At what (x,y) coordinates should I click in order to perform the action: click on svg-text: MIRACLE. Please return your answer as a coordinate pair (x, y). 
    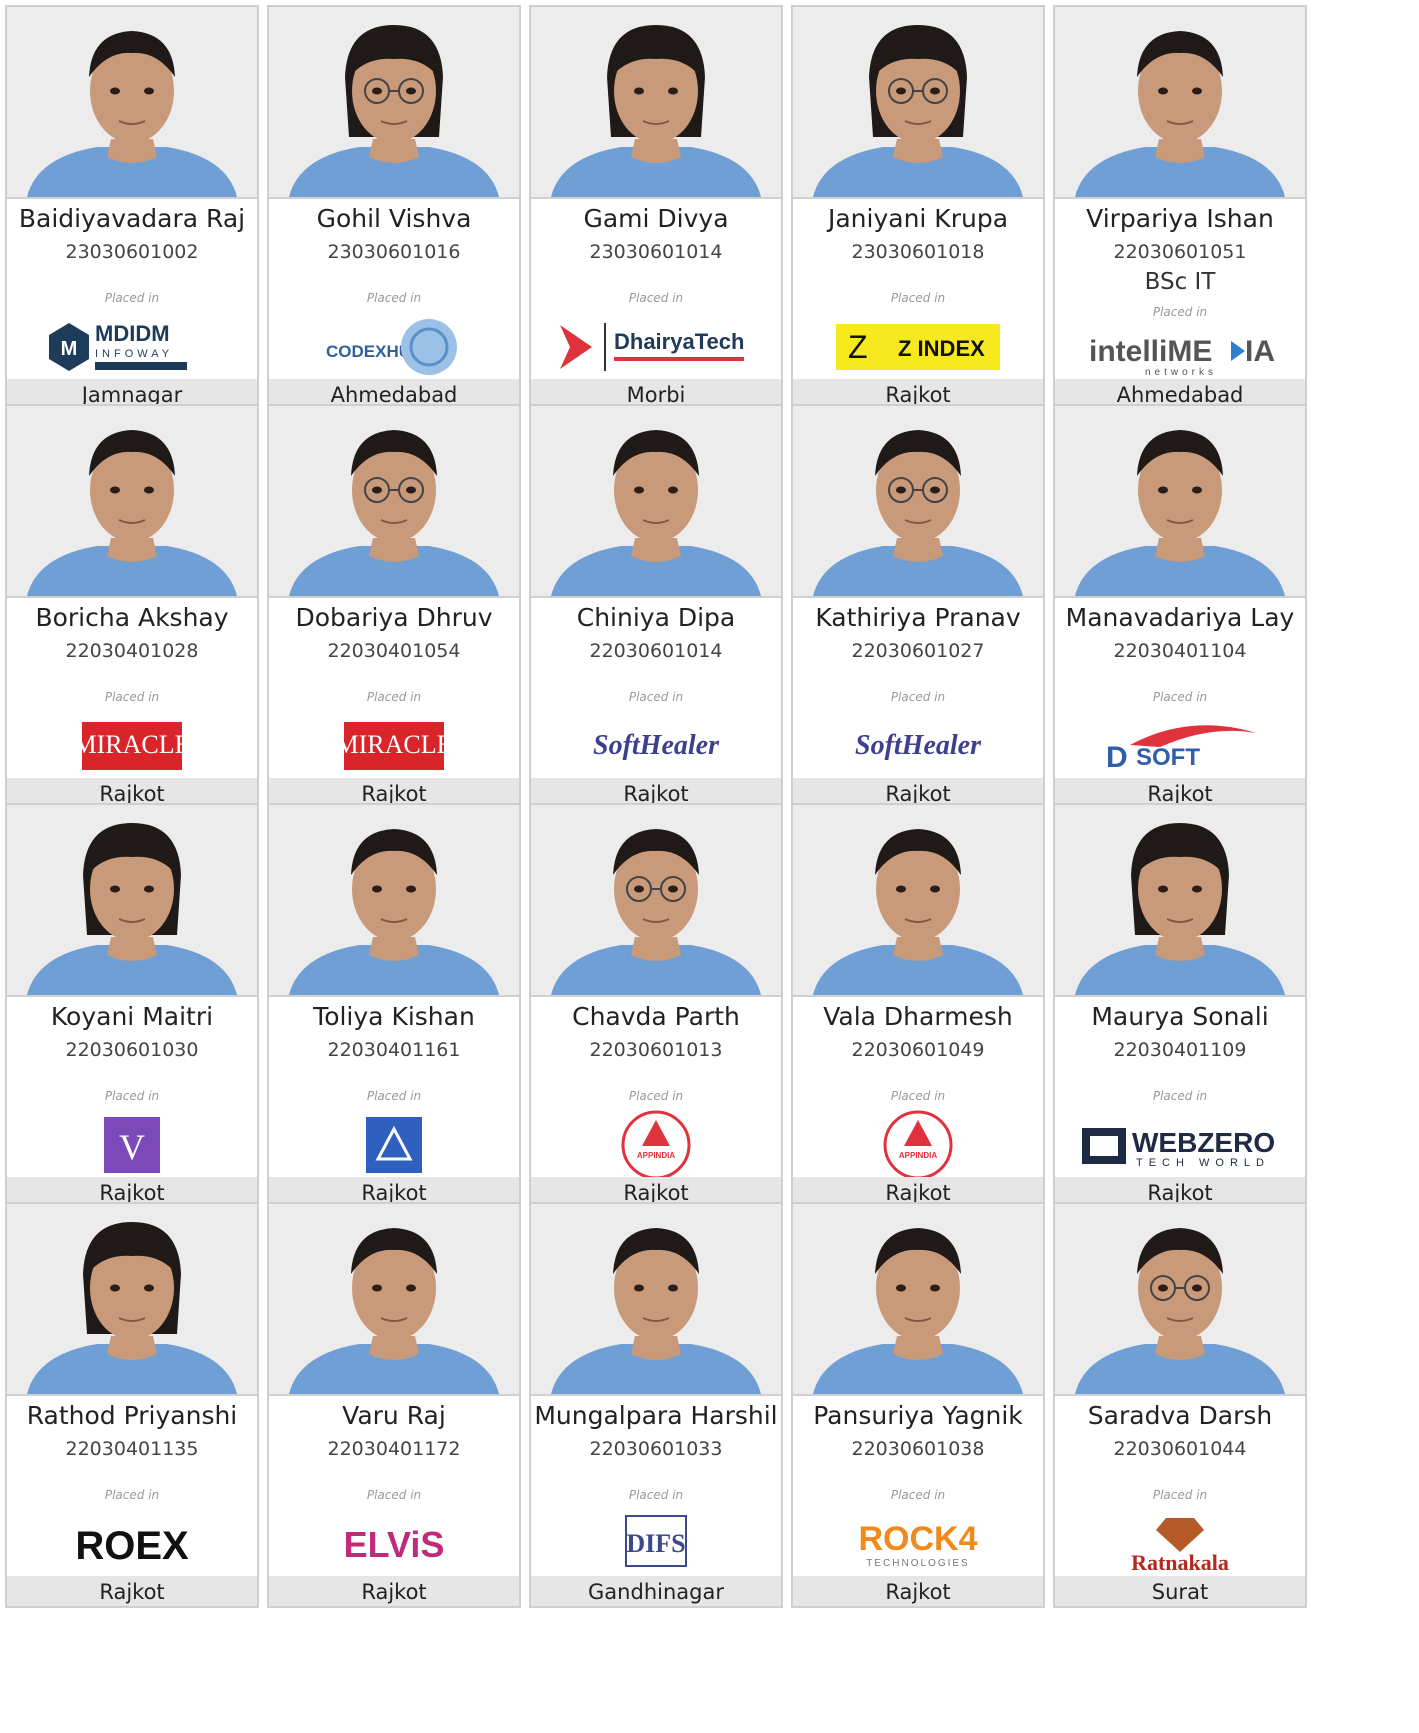
    Looking at the image, I should click on (132, 744).